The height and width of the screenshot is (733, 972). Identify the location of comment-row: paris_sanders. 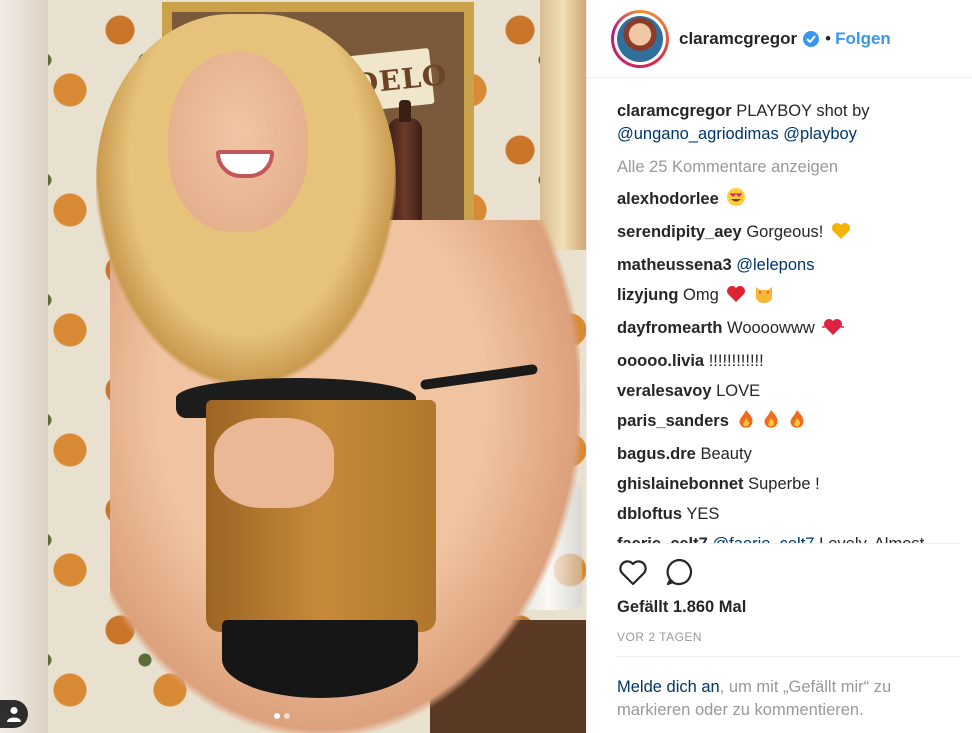
(787, 422).